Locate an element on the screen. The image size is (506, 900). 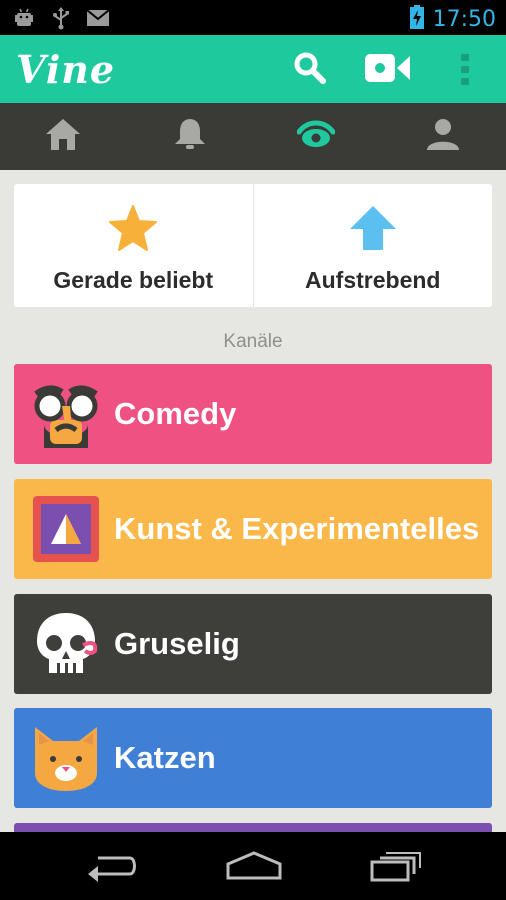
channel-art: Kunst & Experimentelles is located at coordinates (253, 529).